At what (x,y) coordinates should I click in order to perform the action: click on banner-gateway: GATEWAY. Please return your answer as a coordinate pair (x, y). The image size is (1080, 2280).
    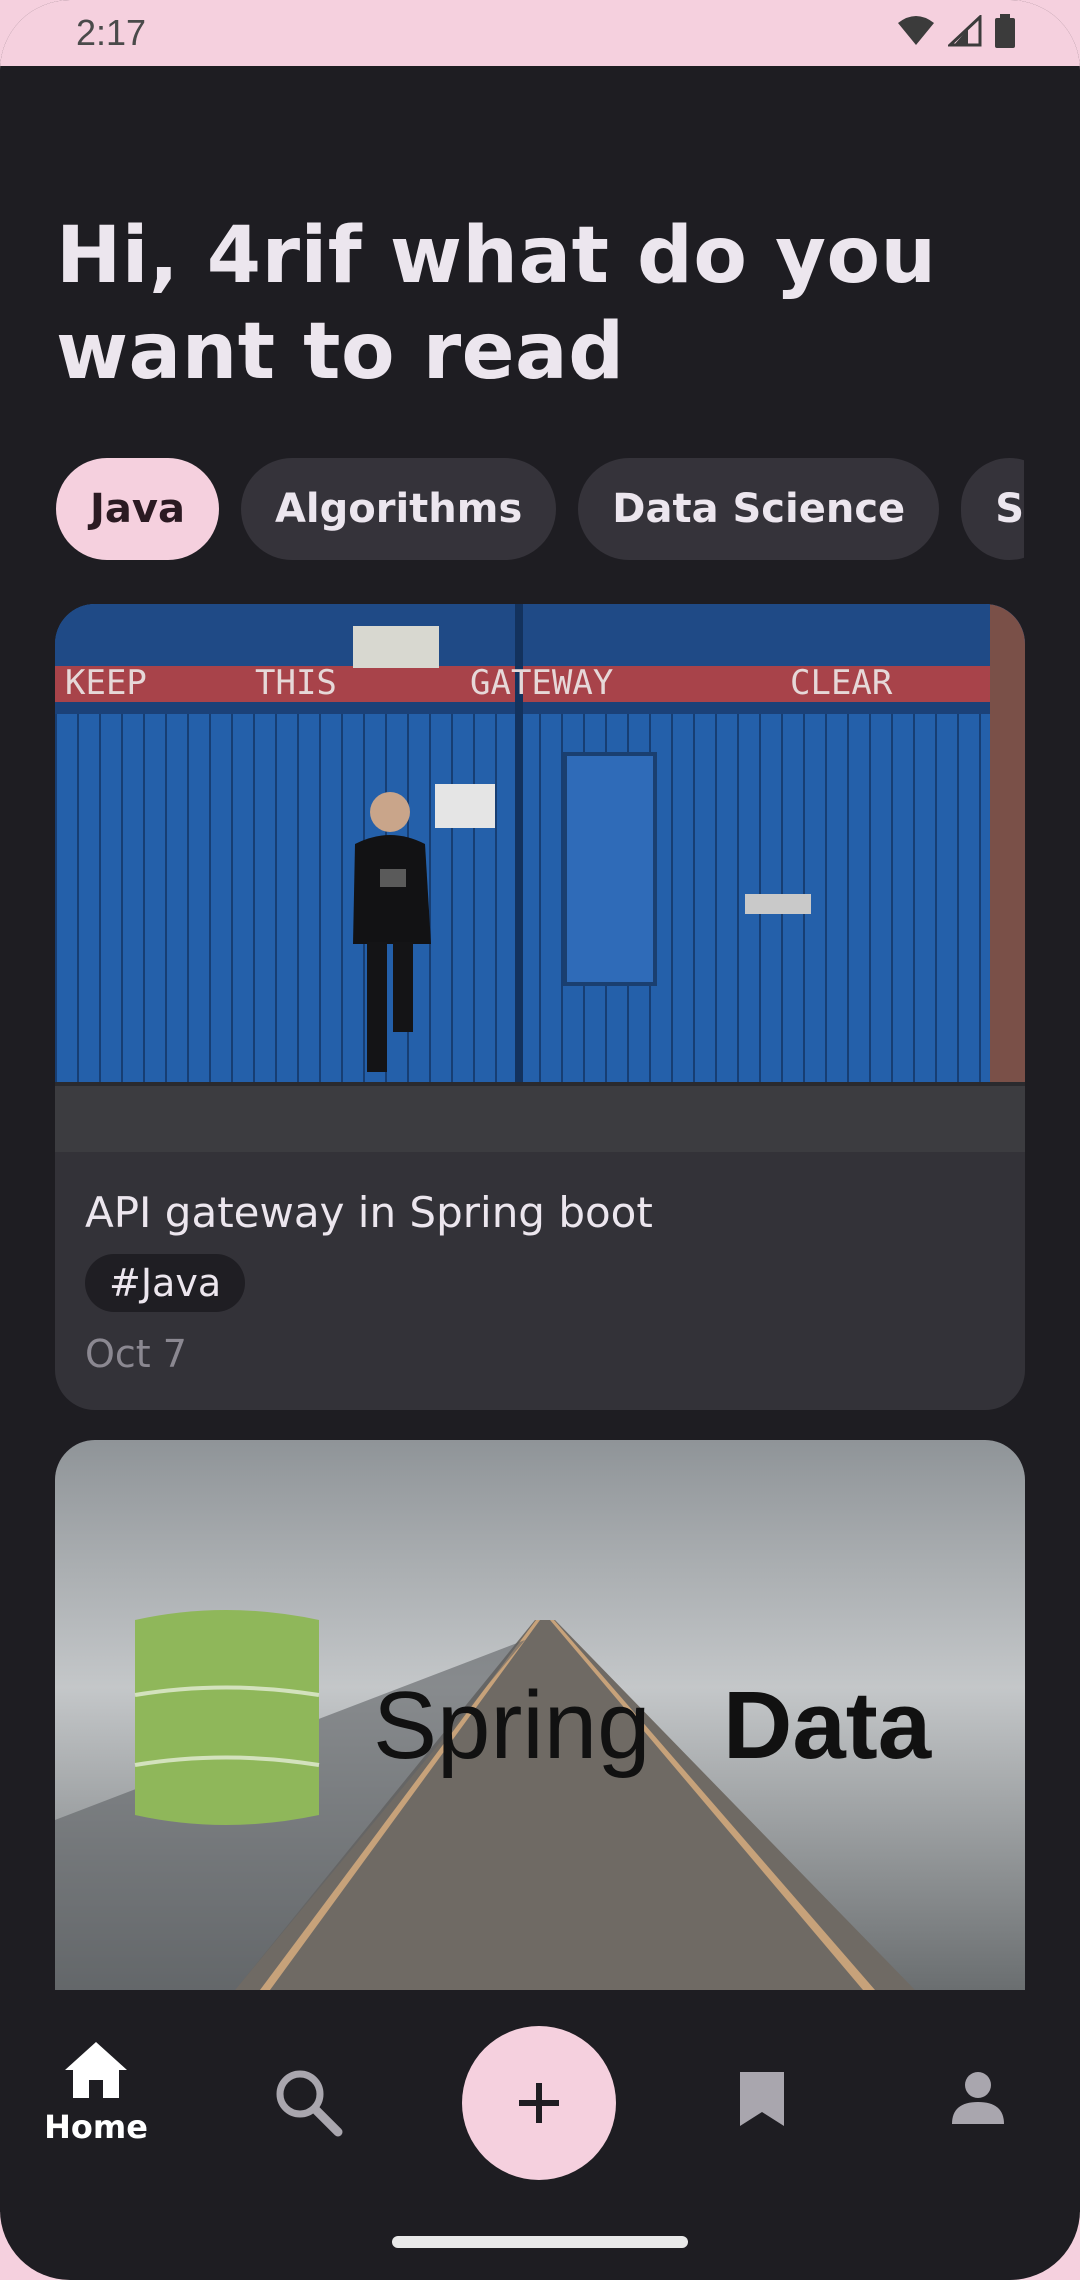
    Looking at the image, I should click on (541, 683).